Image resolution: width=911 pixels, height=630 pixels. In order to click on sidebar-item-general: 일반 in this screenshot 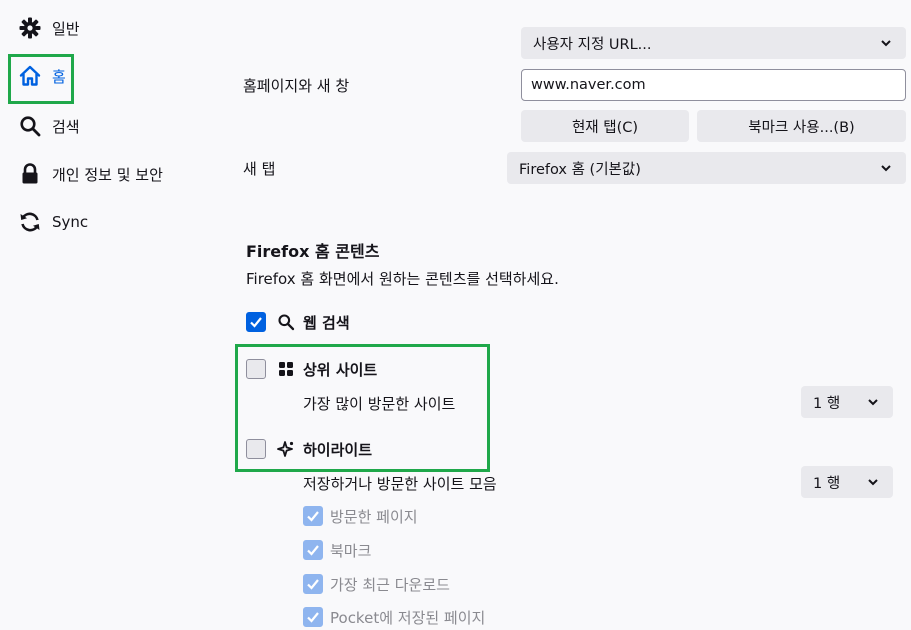, I will do `click(49, 28)`.